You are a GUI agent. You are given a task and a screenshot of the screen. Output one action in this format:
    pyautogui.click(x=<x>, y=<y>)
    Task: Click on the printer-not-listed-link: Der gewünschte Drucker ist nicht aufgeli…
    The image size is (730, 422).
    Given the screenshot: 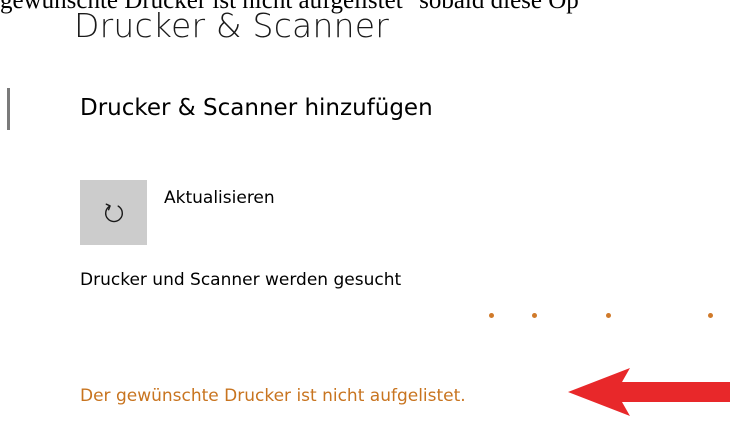 What is the action you would take?
    pyautogui.click(x=273, y=396)
    